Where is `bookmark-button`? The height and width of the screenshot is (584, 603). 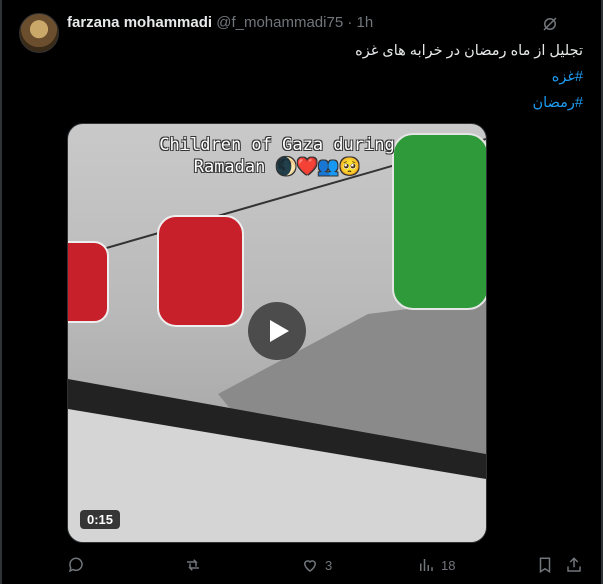 bookmark-button is located at coordinates (545, 565).